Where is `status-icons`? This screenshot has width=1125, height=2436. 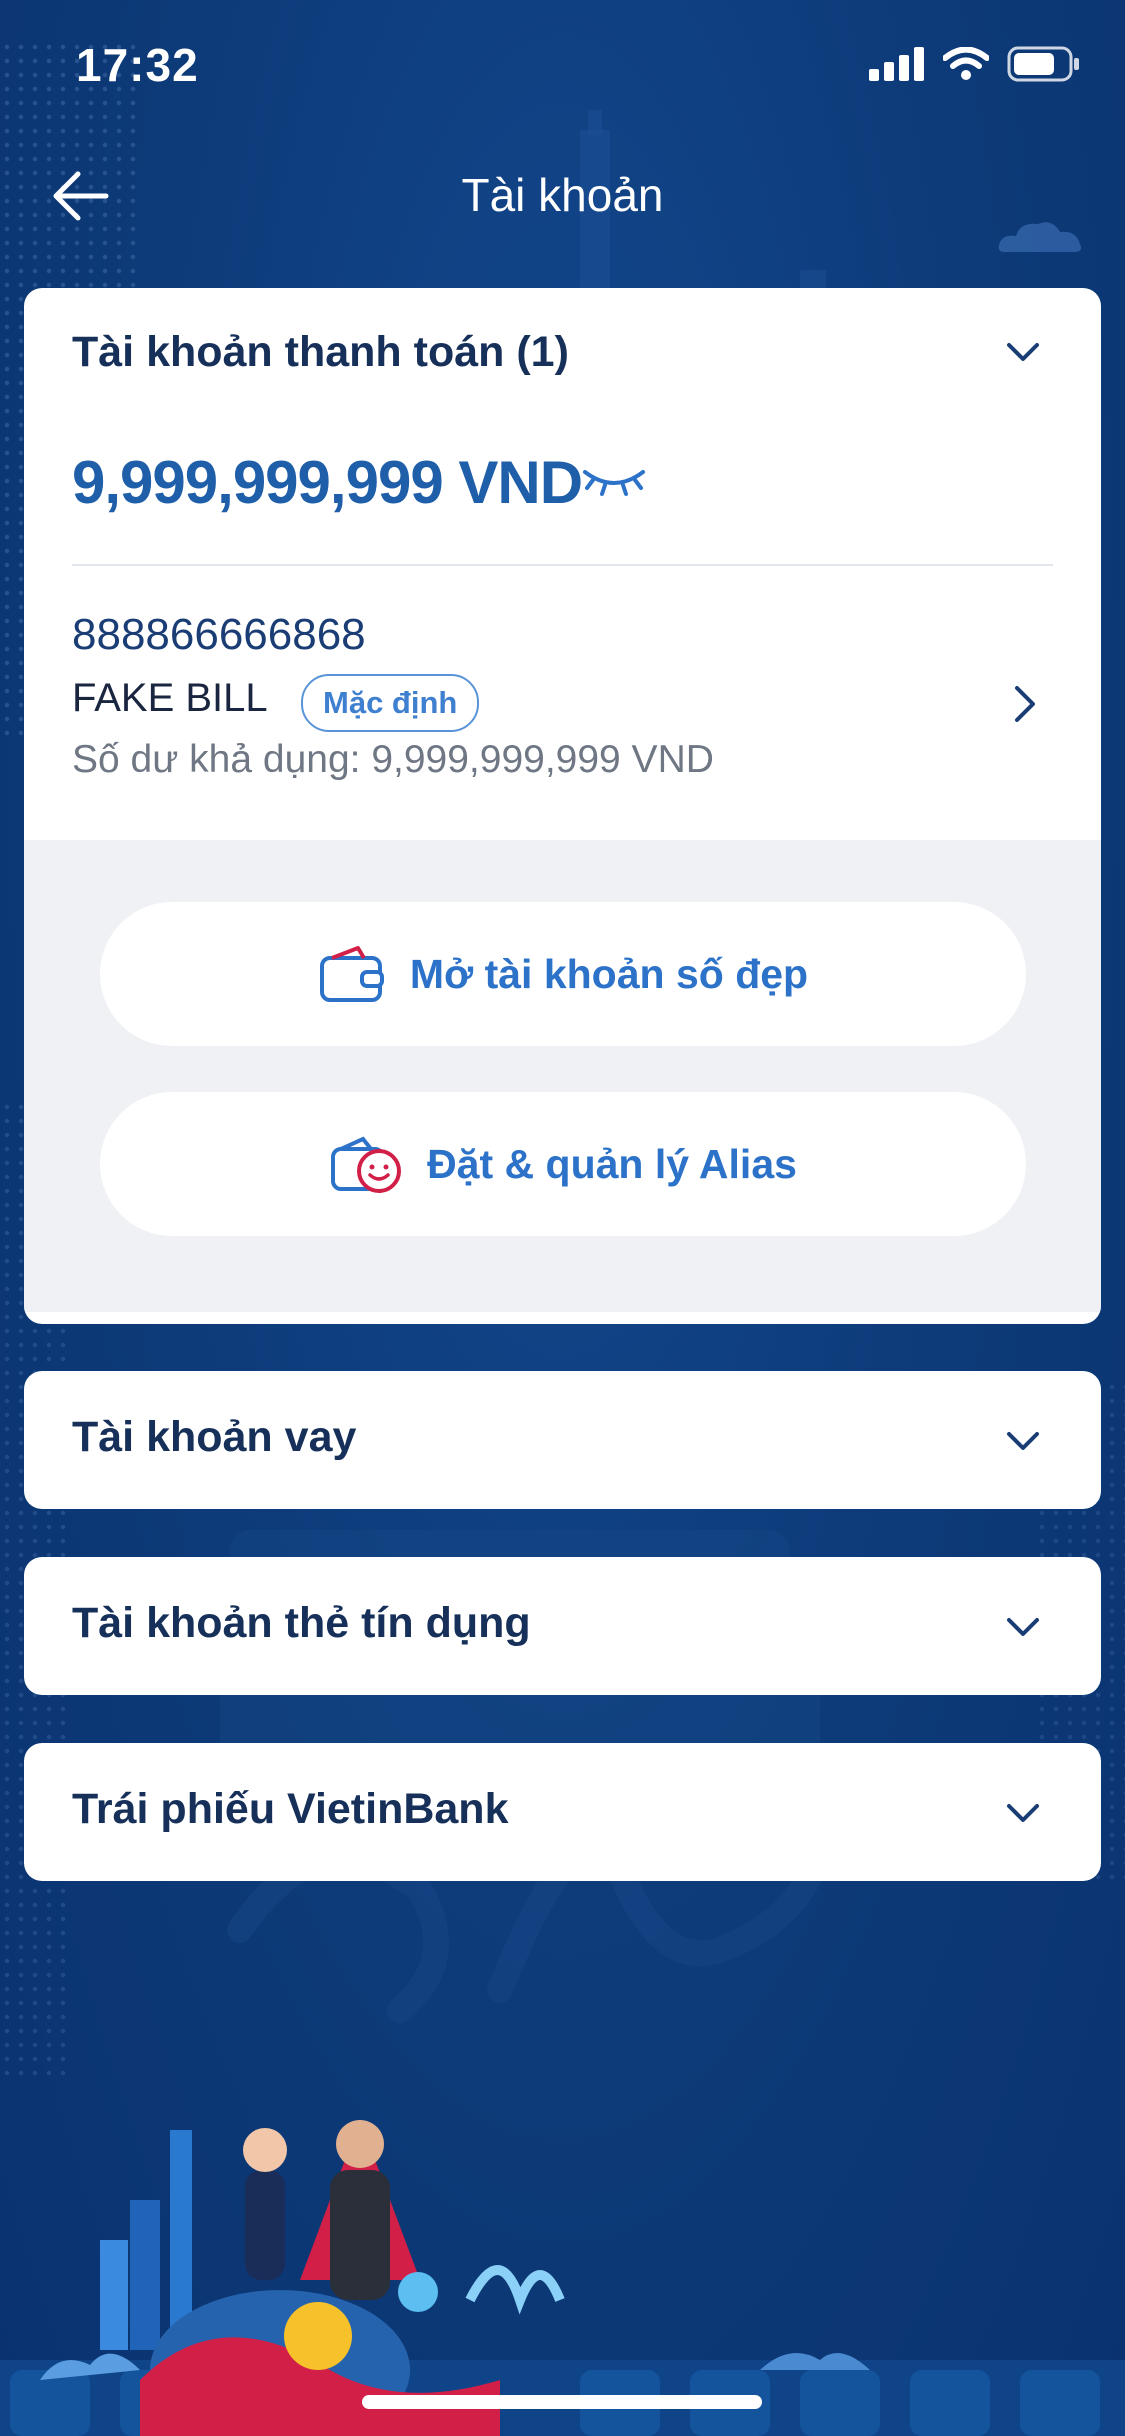 status-icons is located at coordinates (975, 64).